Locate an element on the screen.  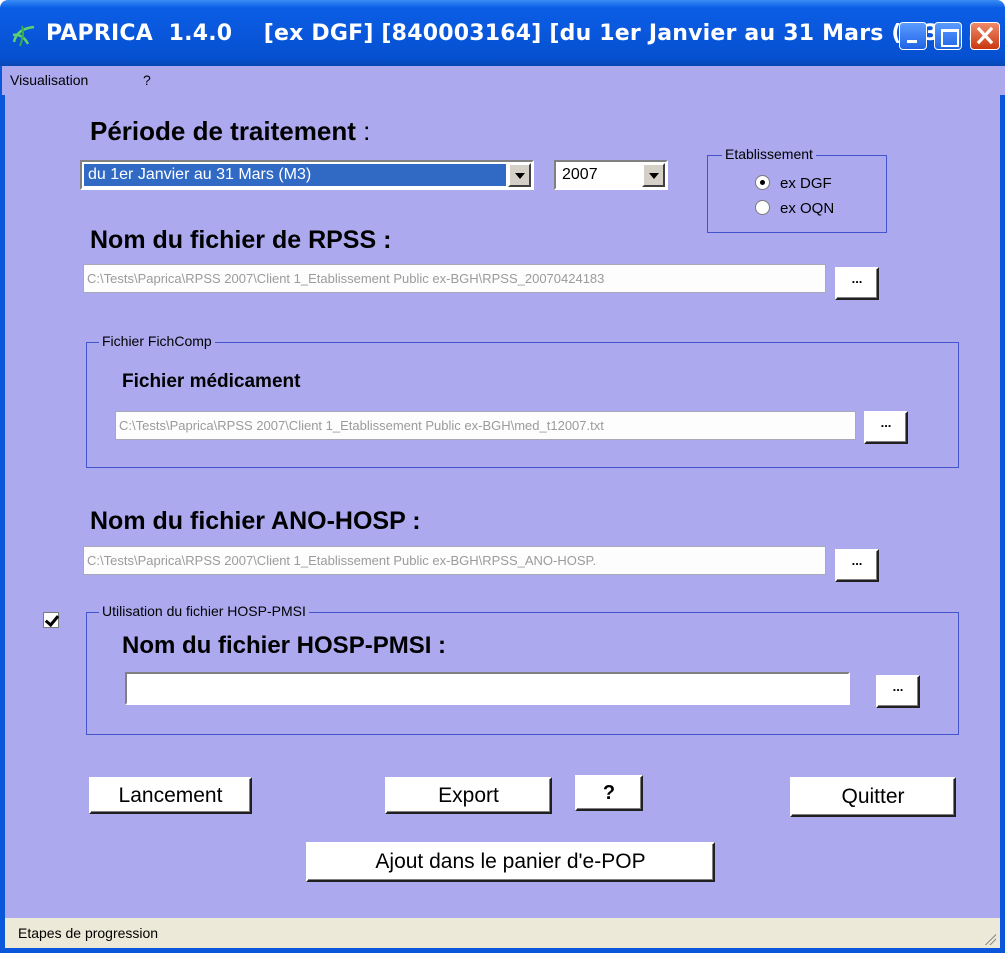
ano-hosp-label: Nom du fichier ANO-HOSP : is located at coordinates (255, 521).